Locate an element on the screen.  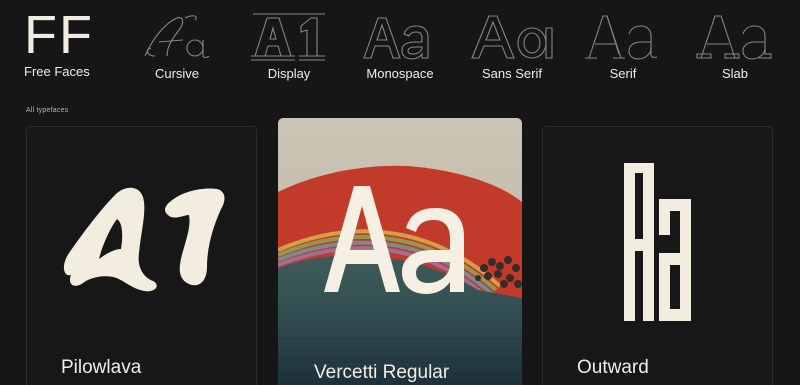
nav-item-monospace: Monospace is located at coordinates (400, 44).